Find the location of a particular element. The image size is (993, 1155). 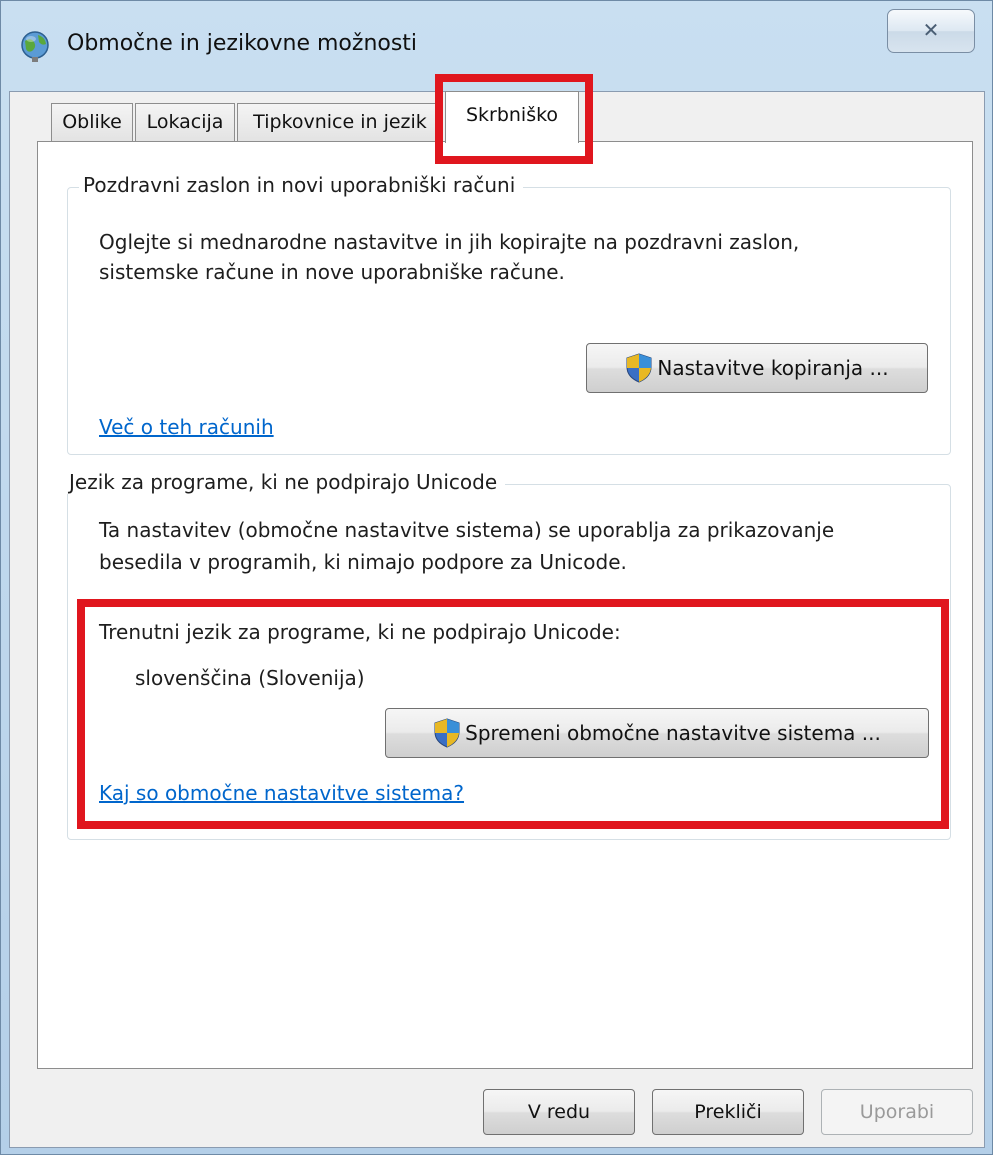

cancel-button: Prekliči is located at coordinates (728, 1112).